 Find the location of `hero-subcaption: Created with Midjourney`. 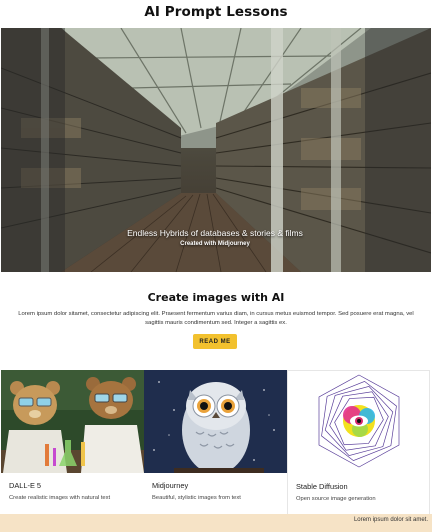

hero-subcaption: Created with Midjourney is located at coordinates (215, 244).